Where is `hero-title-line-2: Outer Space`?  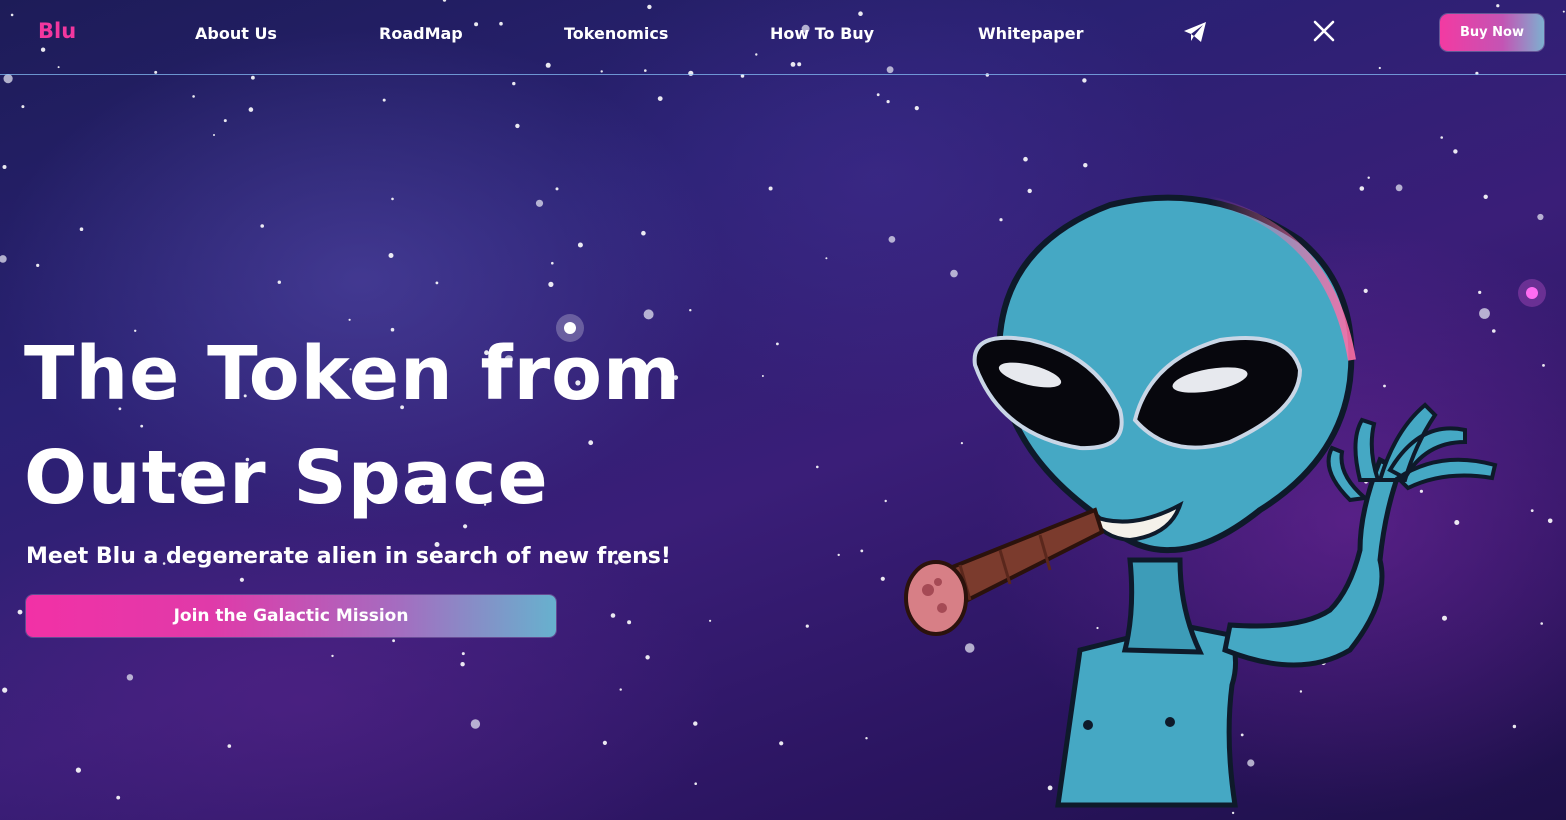 hero-title-line-2: Outer Space is located at coordinates (286, 478).